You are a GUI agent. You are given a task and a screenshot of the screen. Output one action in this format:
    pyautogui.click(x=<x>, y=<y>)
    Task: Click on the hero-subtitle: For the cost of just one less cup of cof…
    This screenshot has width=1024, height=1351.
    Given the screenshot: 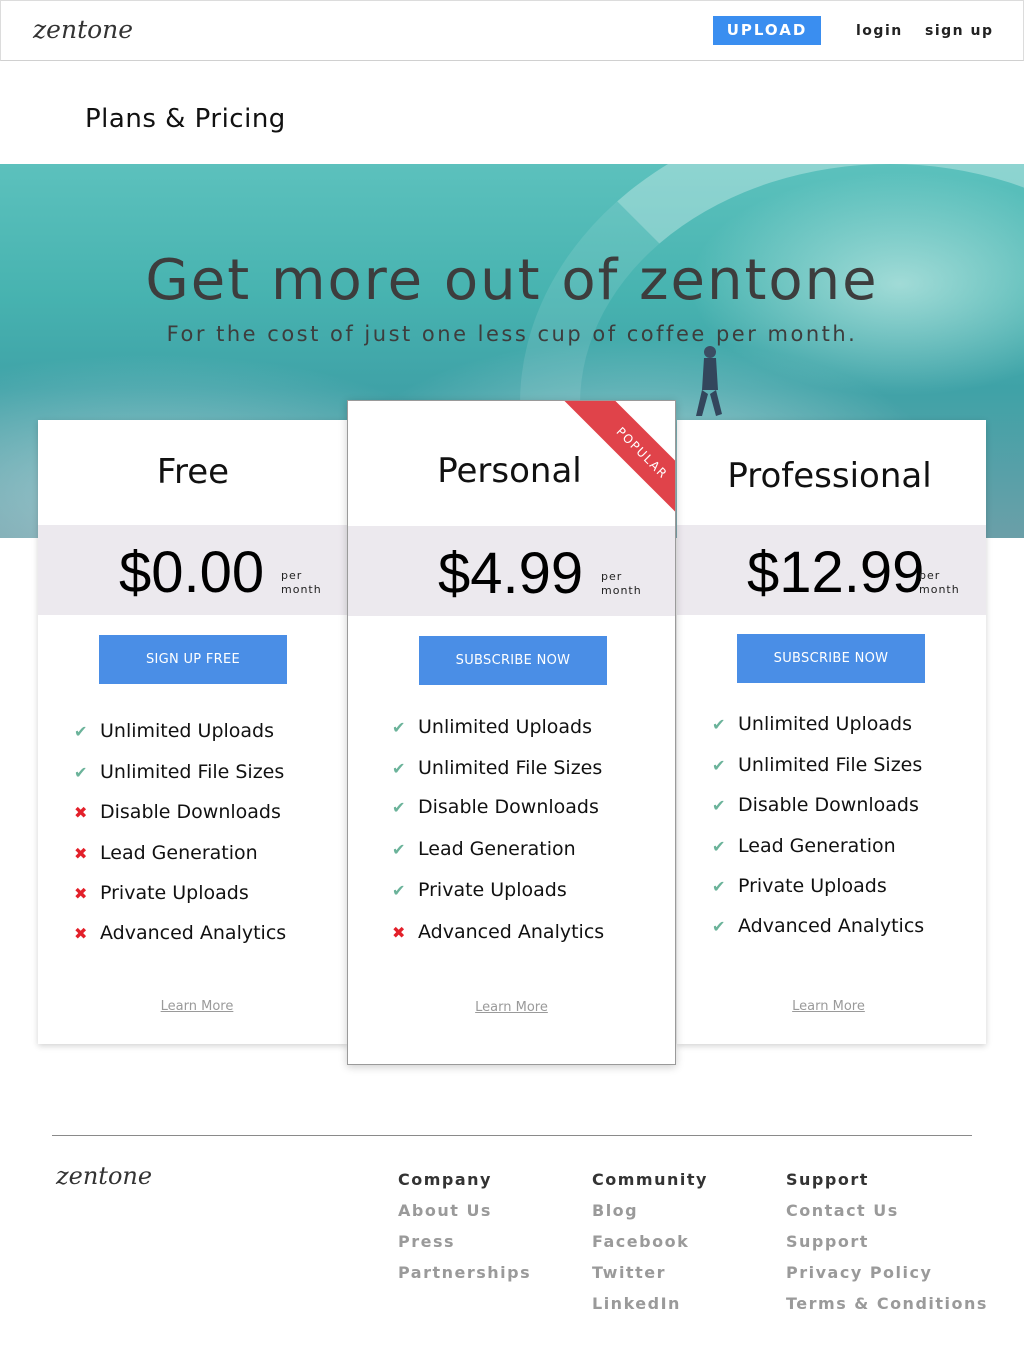 What is the action you would take?
    pyautogui.click(x=512, y=334)
    